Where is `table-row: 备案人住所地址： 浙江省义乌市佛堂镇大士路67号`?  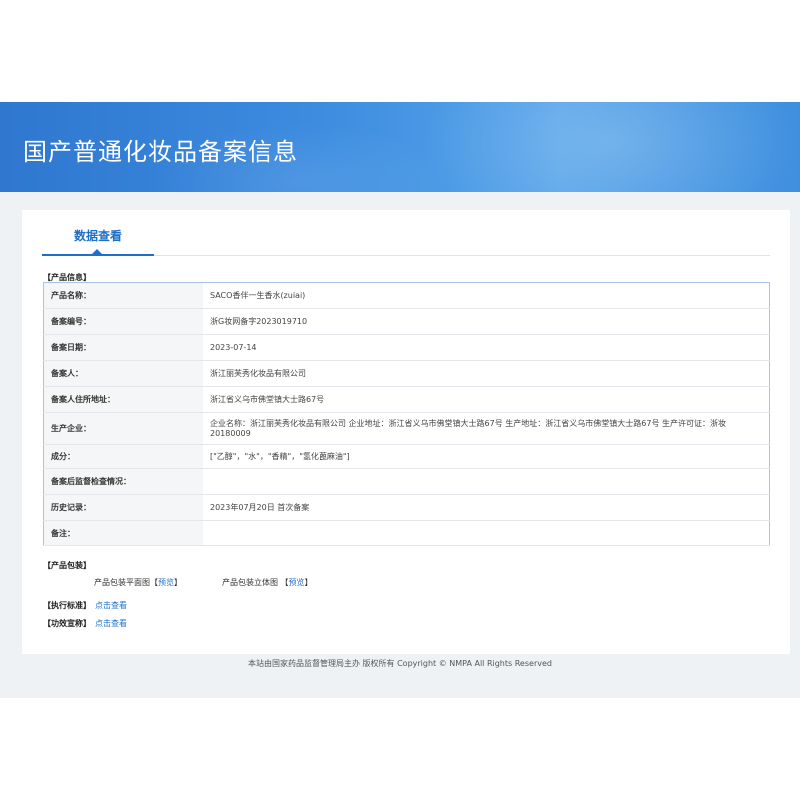
table-row: 备案人住所地址： 浙江省义乌市佛堂镇大士路67号 is located at coordinates (406, 399).